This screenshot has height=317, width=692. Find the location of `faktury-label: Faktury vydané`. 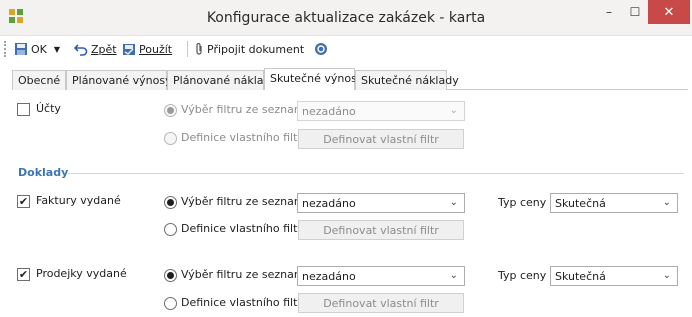

faktury-label: Faktury vydané is located at coordinates (78, 200).